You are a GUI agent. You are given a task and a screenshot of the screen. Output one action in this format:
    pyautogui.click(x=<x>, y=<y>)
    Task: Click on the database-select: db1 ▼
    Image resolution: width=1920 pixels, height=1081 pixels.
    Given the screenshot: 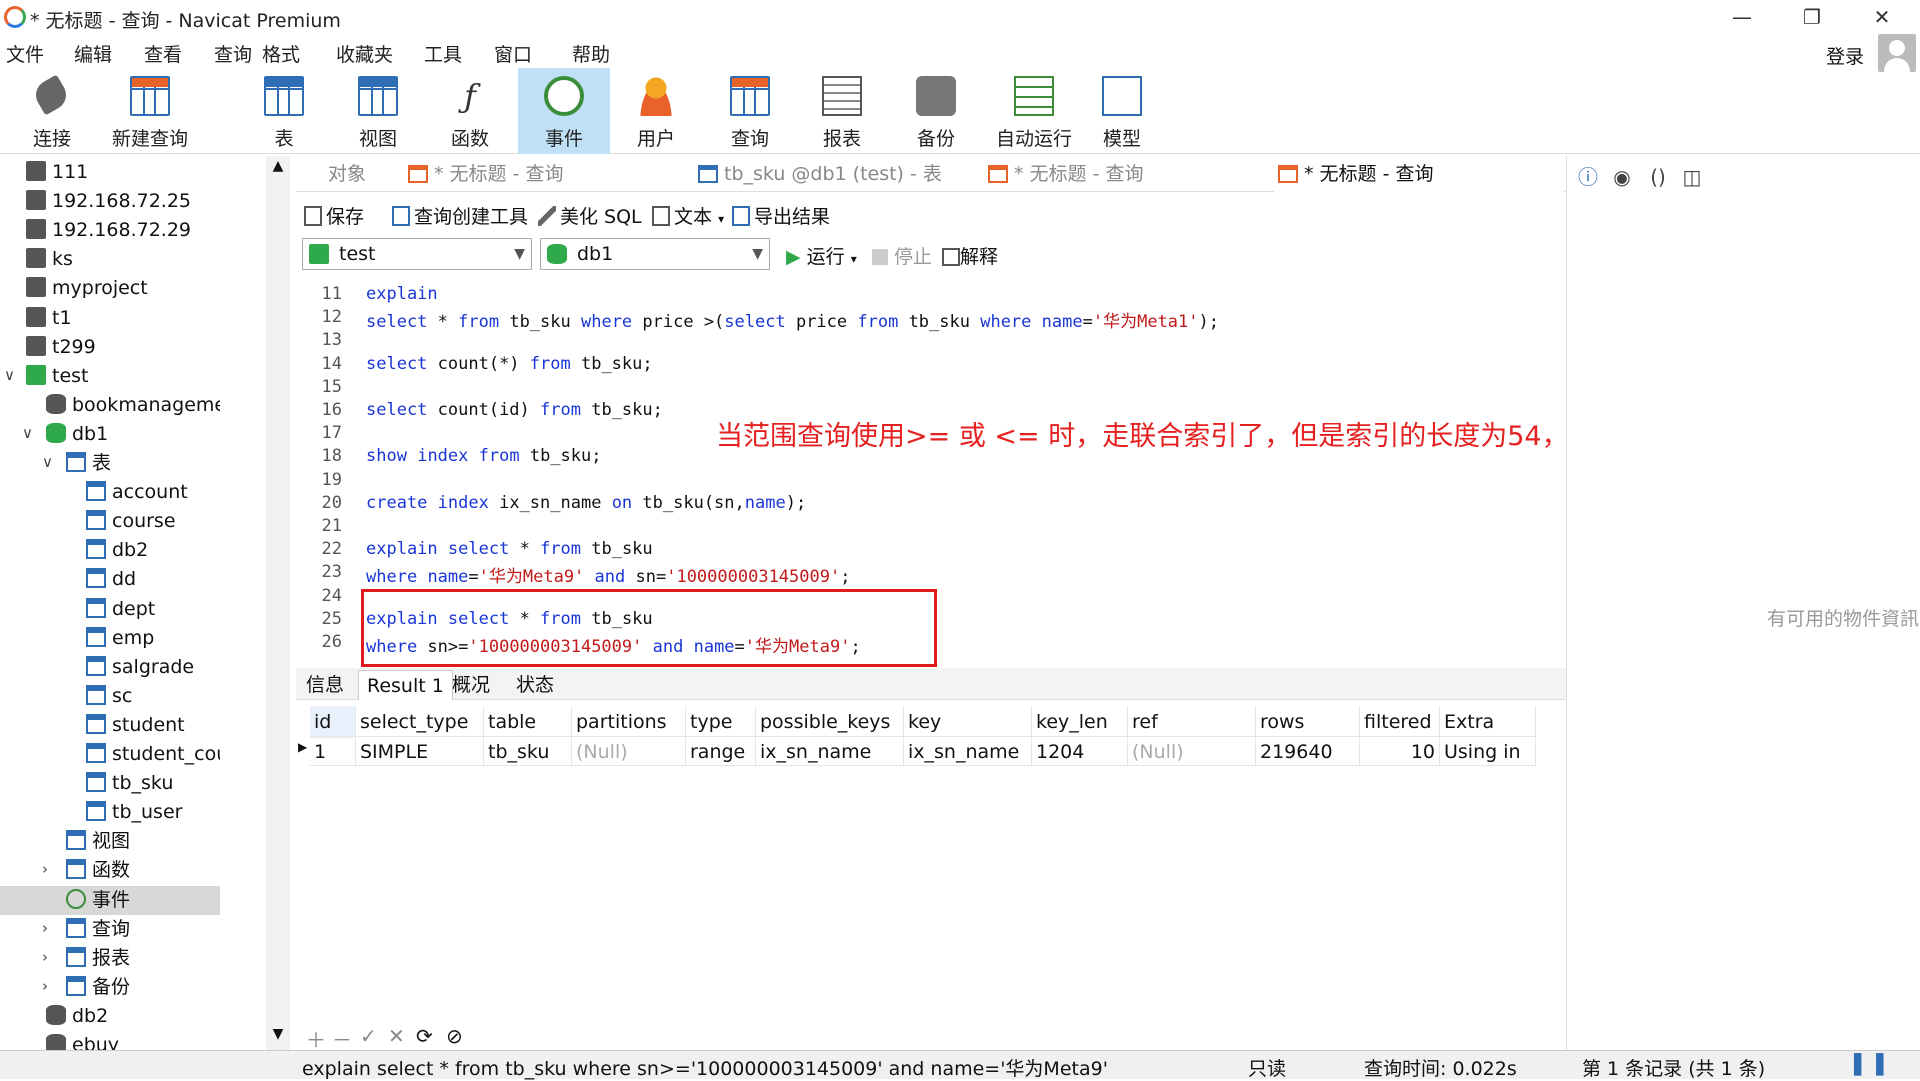 What is the action you would take?
    pyautogui.click(x=655, y=254)
    